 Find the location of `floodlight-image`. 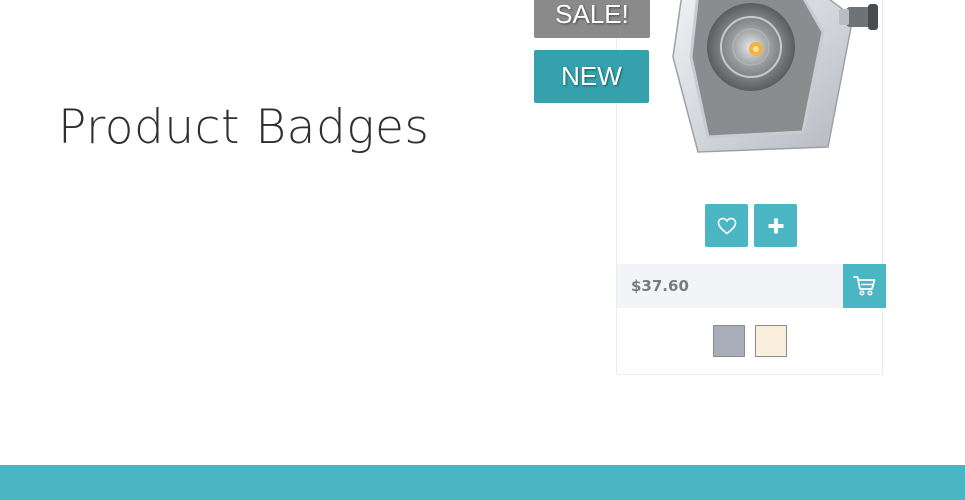

floodlight-image is located at coordinates (773, 78).